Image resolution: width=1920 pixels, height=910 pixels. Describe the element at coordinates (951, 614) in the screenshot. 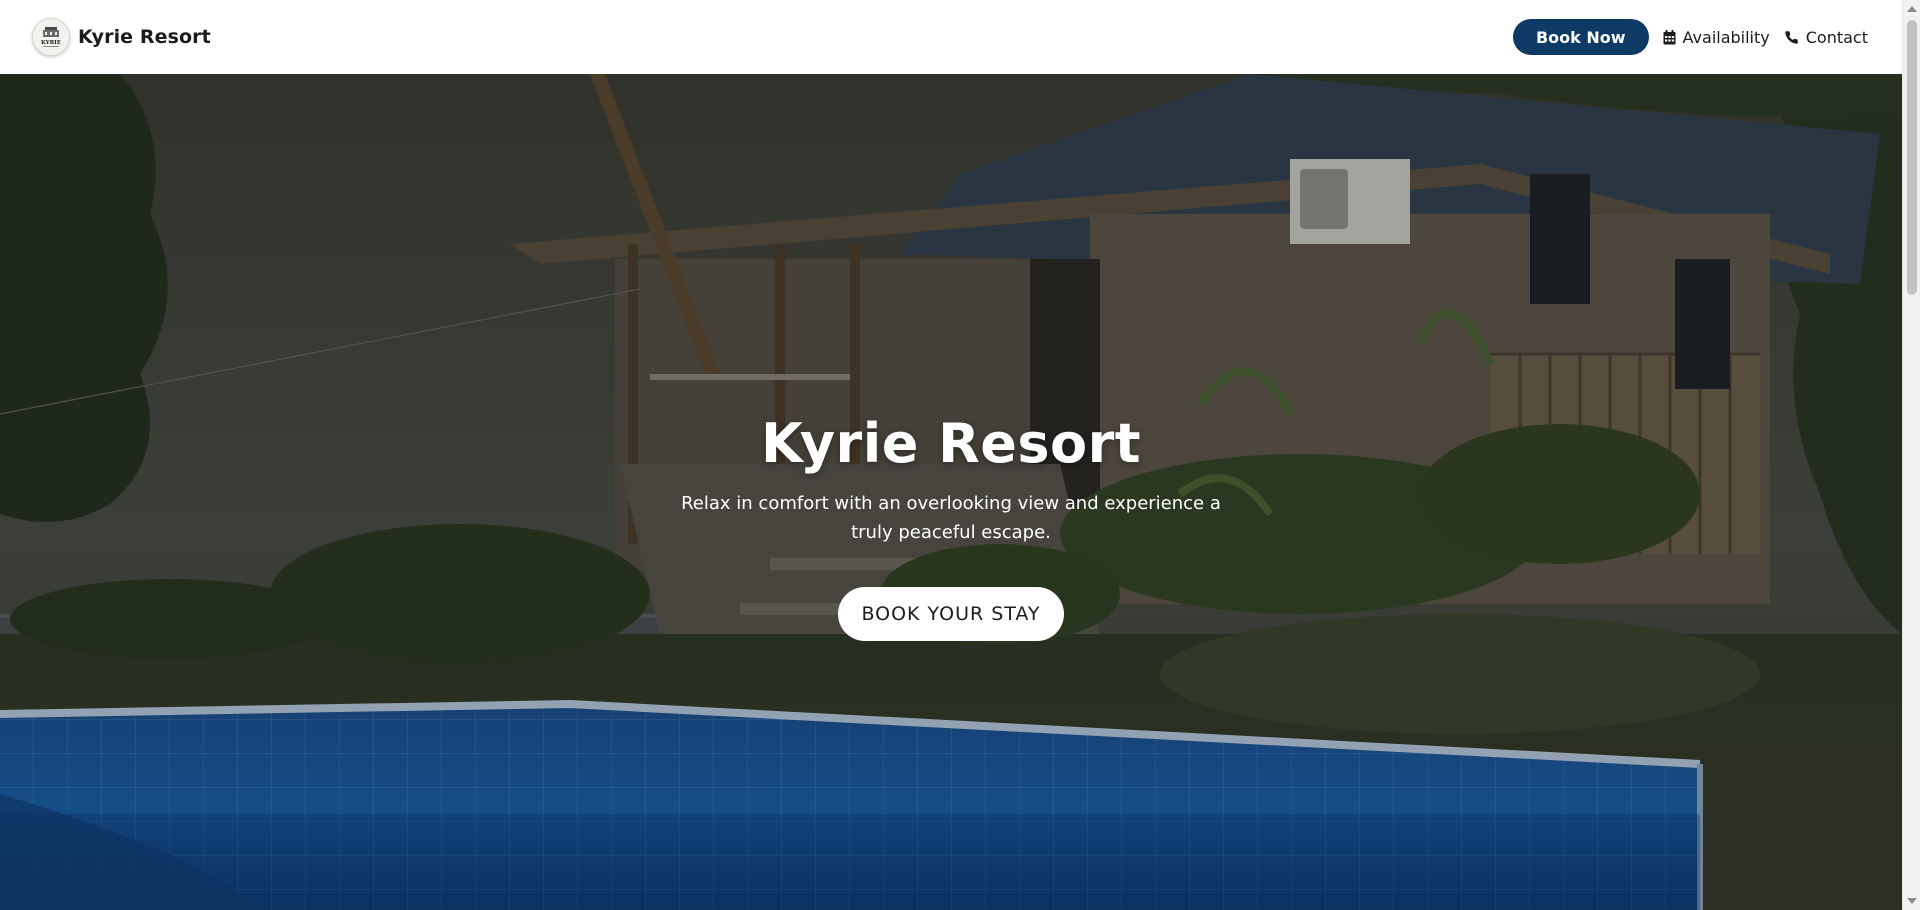

I see `book-your-stay-button: BOOK YOUR STAY` at that location.